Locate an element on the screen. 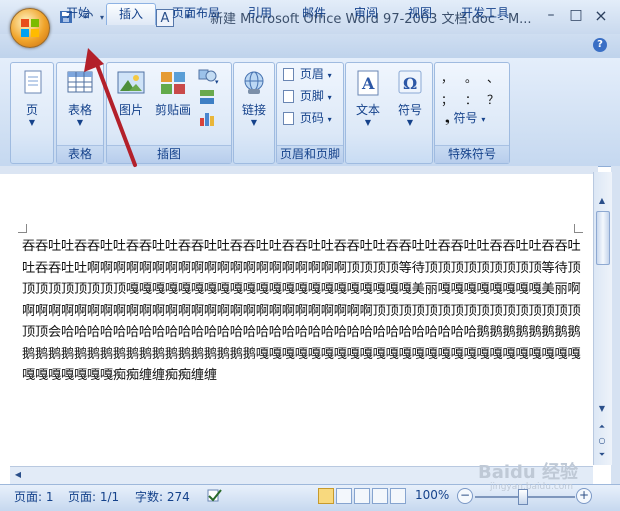 The height and width of the screenshot is (511, 620). print-layout-view-icon is located at coordinates (326, 496).